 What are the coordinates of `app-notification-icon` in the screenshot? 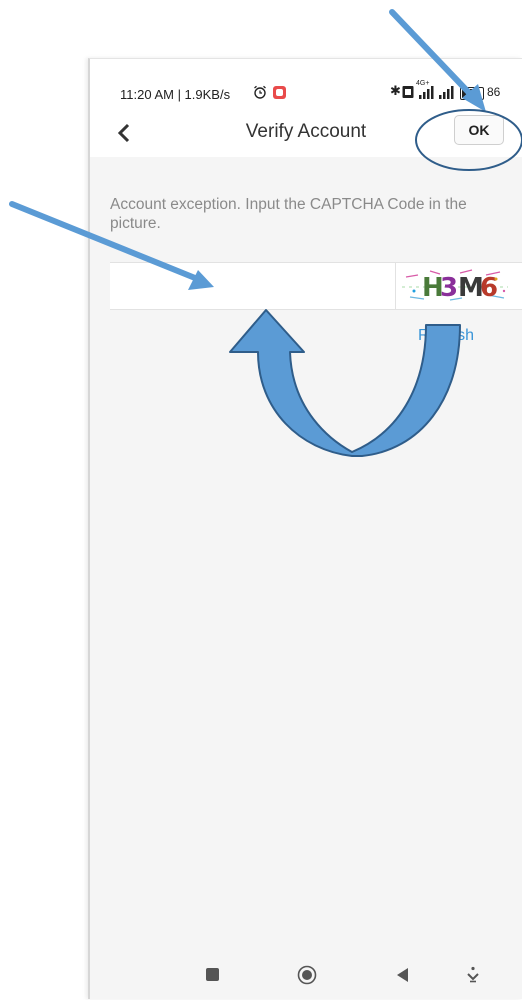 It's located at (279, 92).